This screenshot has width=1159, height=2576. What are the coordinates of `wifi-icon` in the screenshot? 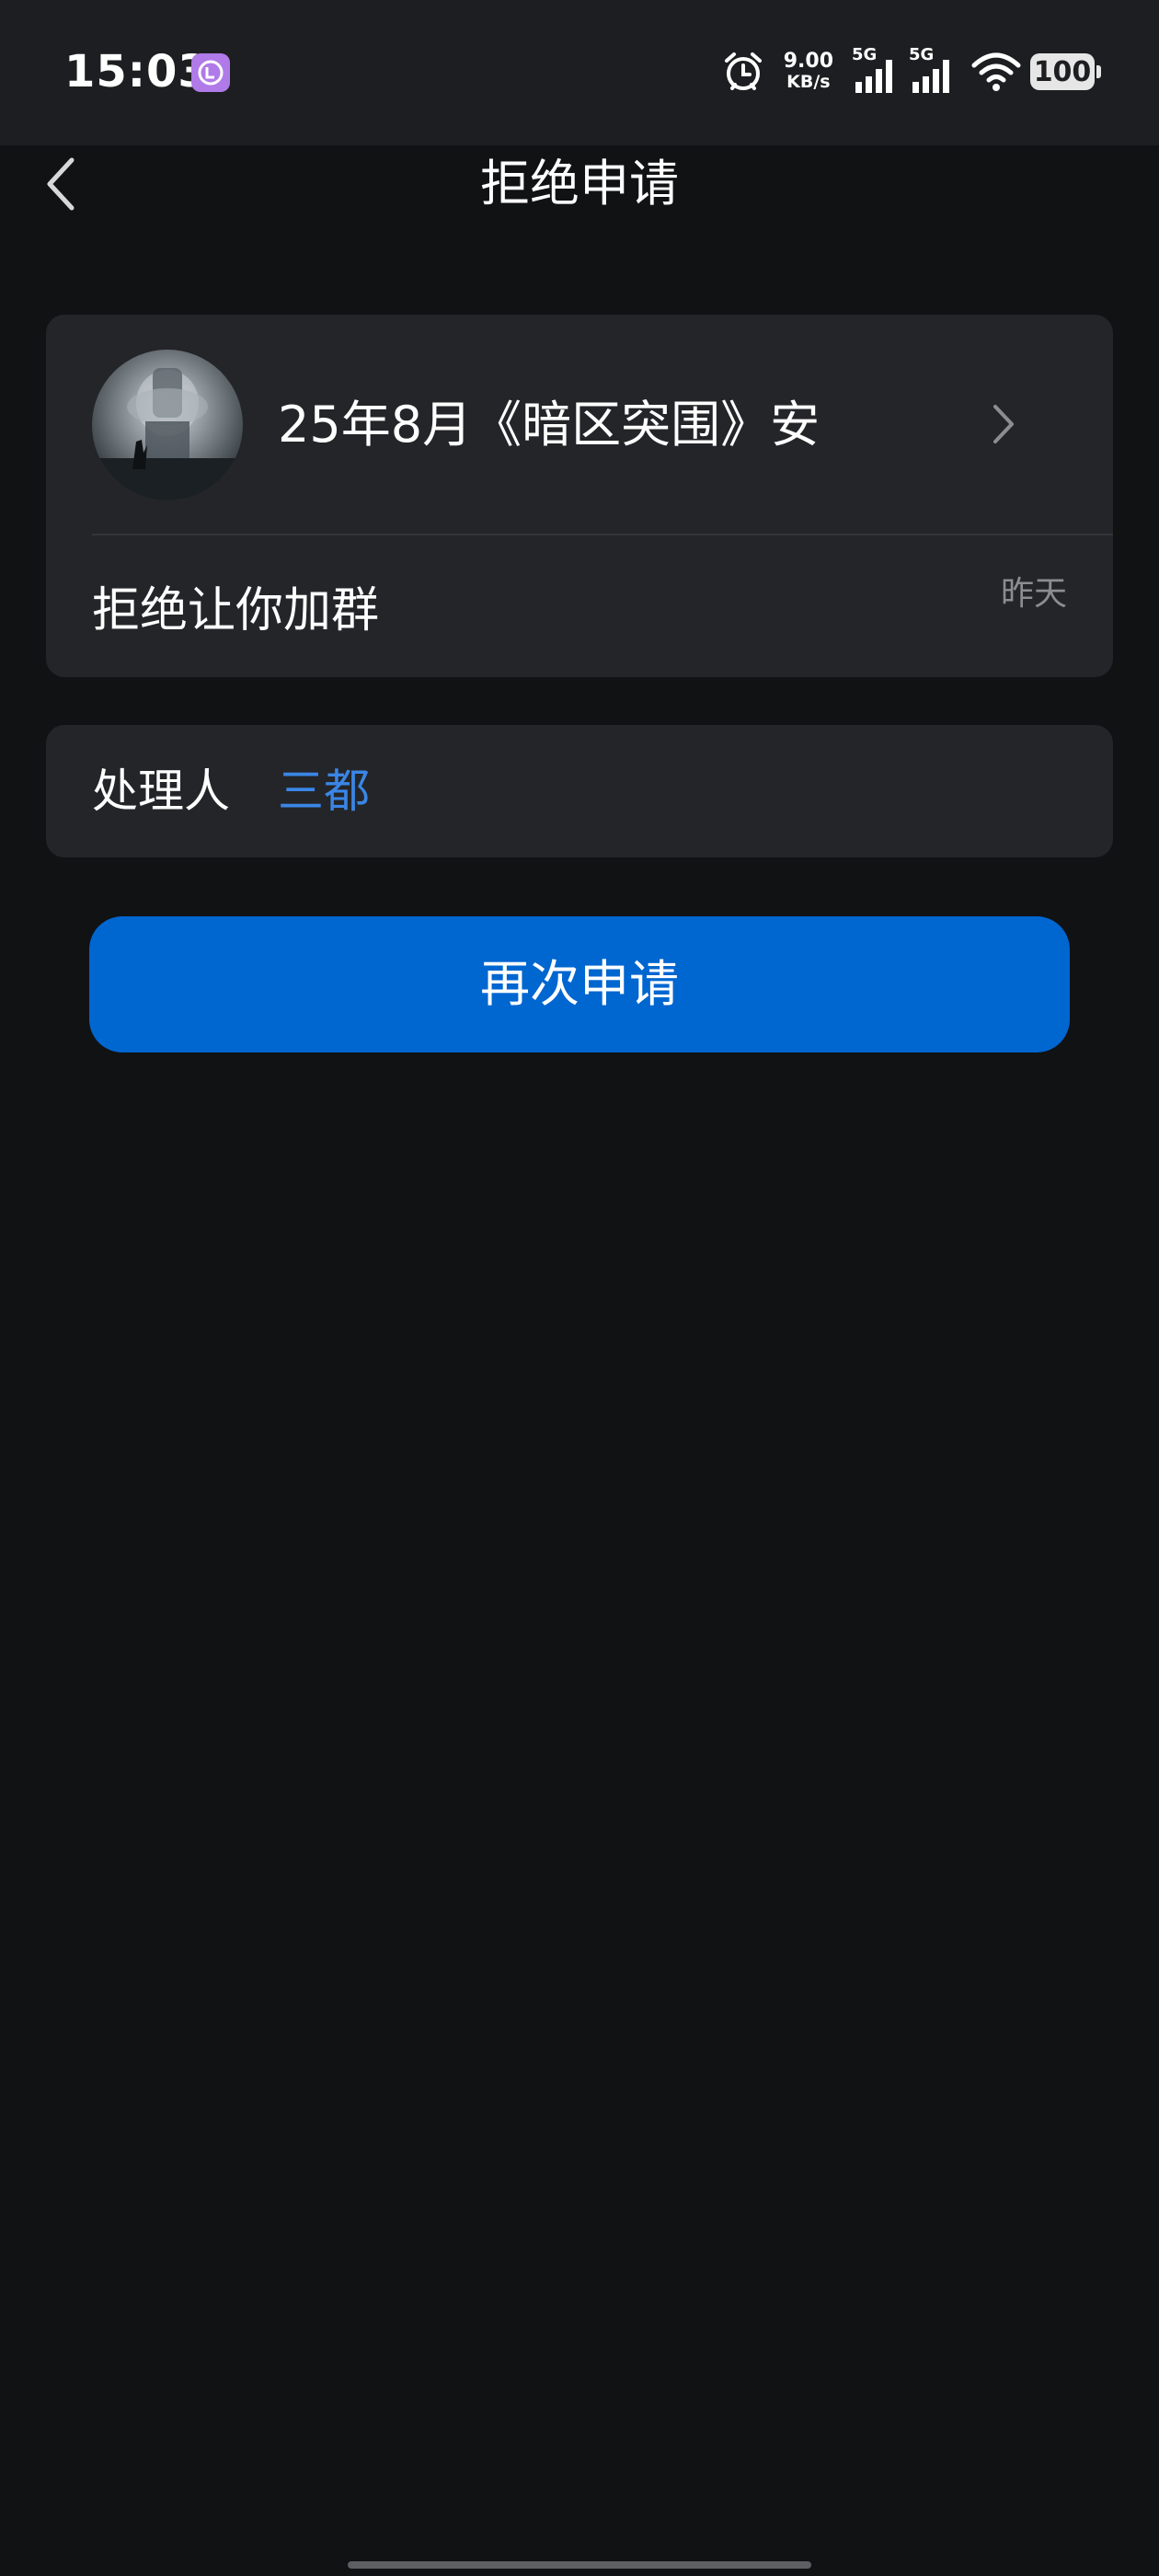 It's located at (996, 71).